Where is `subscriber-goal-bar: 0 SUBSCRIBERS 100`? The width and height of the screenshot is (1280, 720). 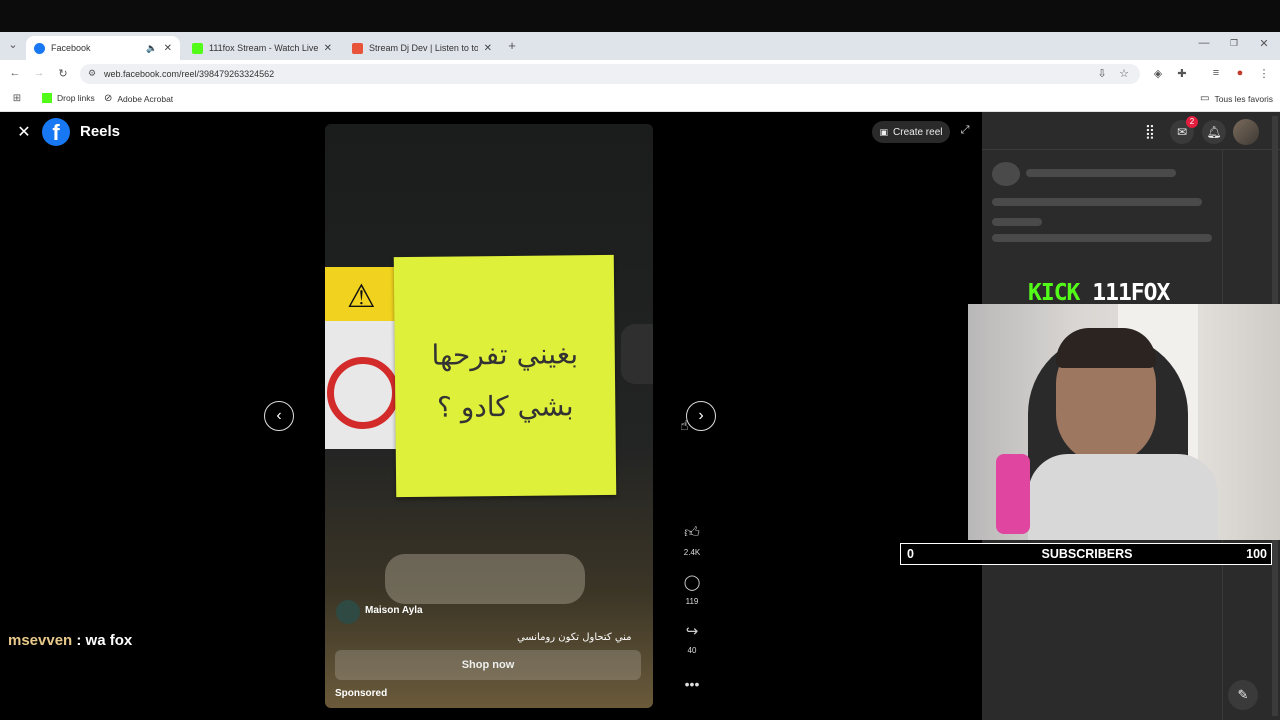 subscriber-goal-bar: 0 SUBSCRIBERS 100 is located at coordinates (1086, 554).